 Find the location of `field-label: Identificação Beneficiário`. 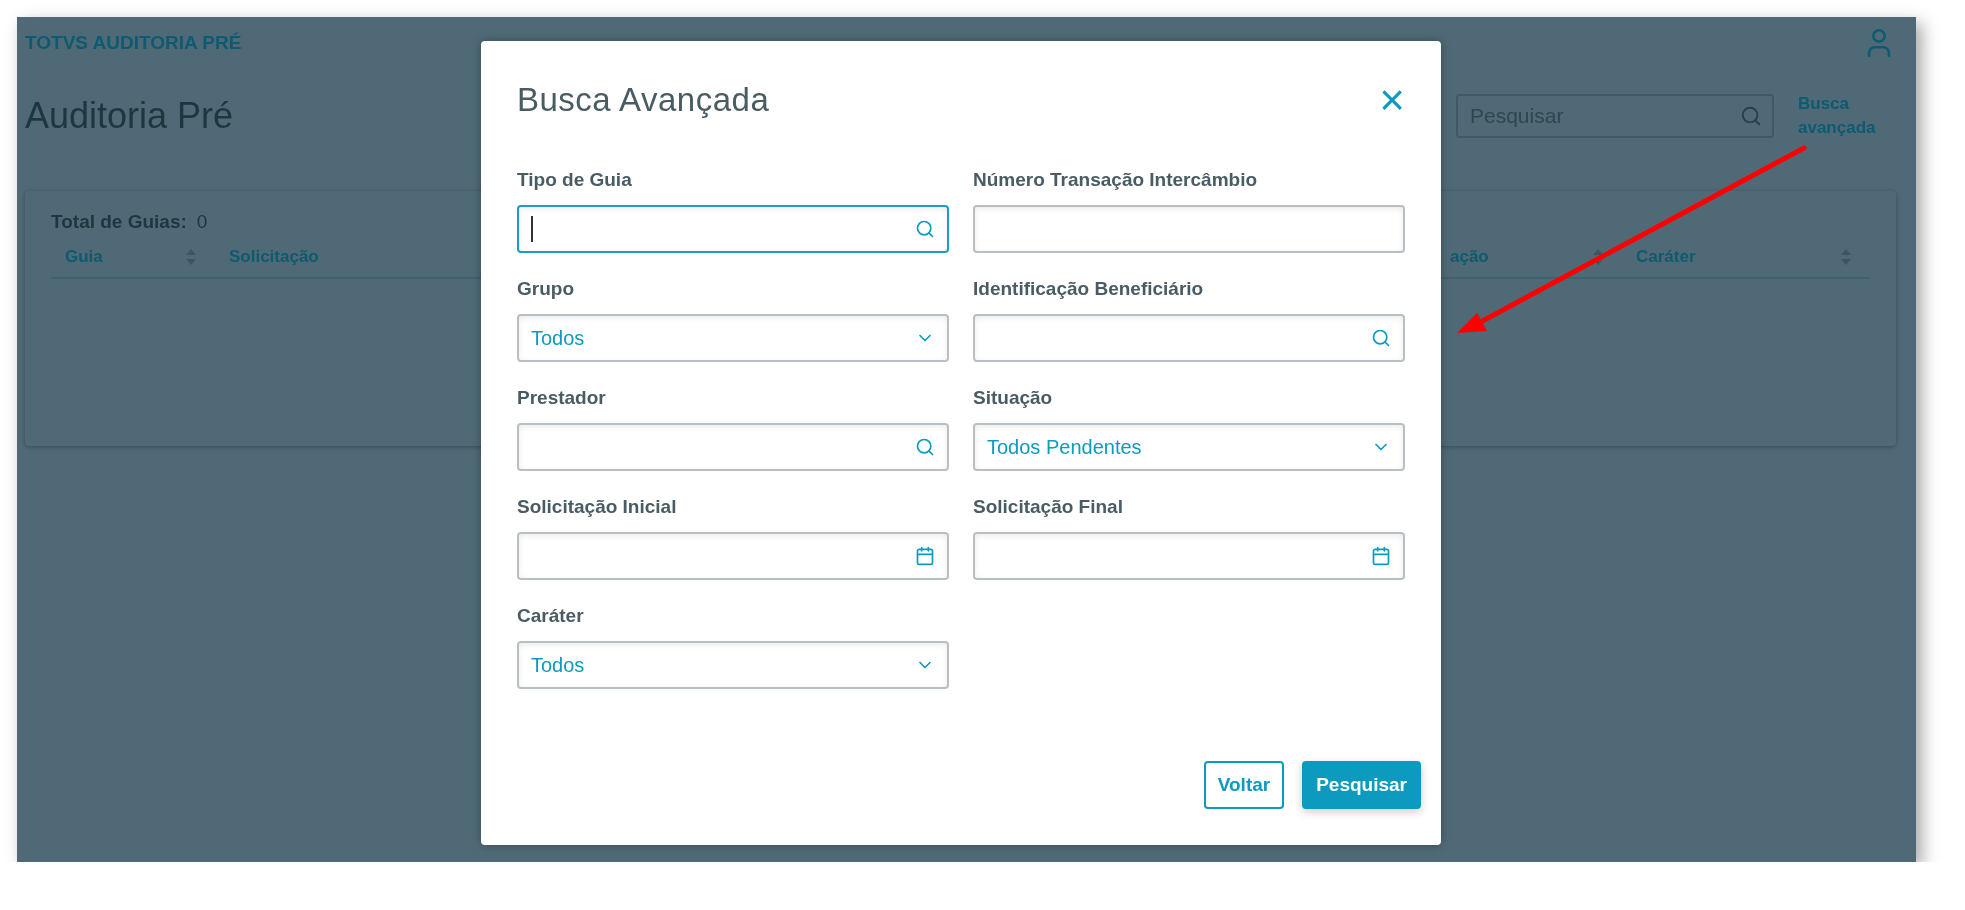

field-label: Identificação Beneficiário is located at coordinates (1089, 289).